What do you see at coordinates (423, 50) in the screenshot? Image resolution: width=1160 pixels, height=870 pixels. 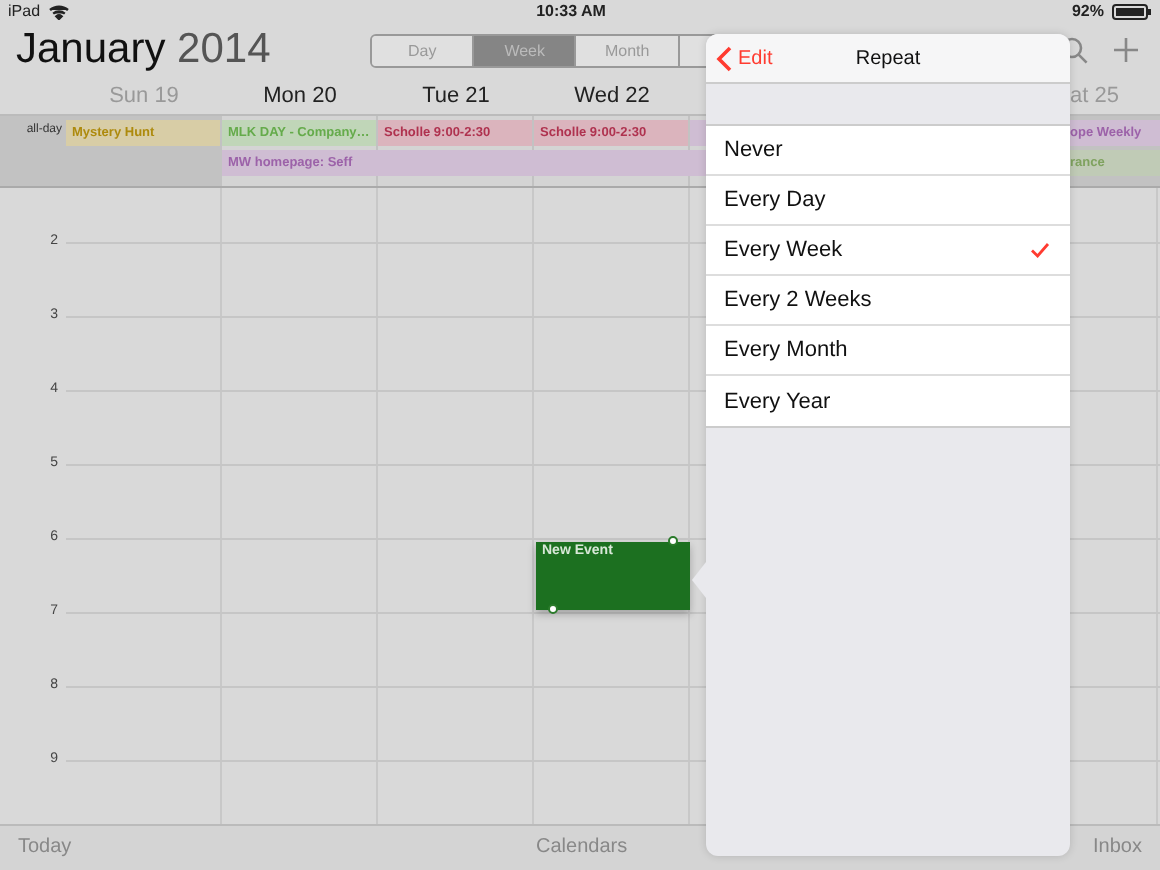 I see `view-tab: Day` at bounding box center [423, 50].